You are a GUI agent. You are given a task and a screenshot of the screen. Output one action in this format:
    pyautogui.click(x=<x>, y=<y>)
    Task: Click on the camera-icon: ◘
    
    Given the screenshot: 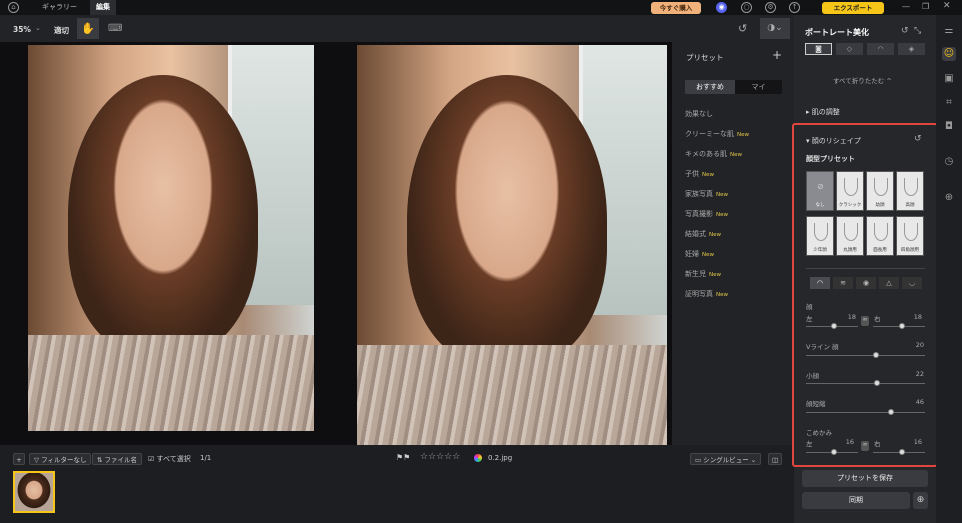 What is the action you would take?
    pyautogui.click(x=949, y=127)
    